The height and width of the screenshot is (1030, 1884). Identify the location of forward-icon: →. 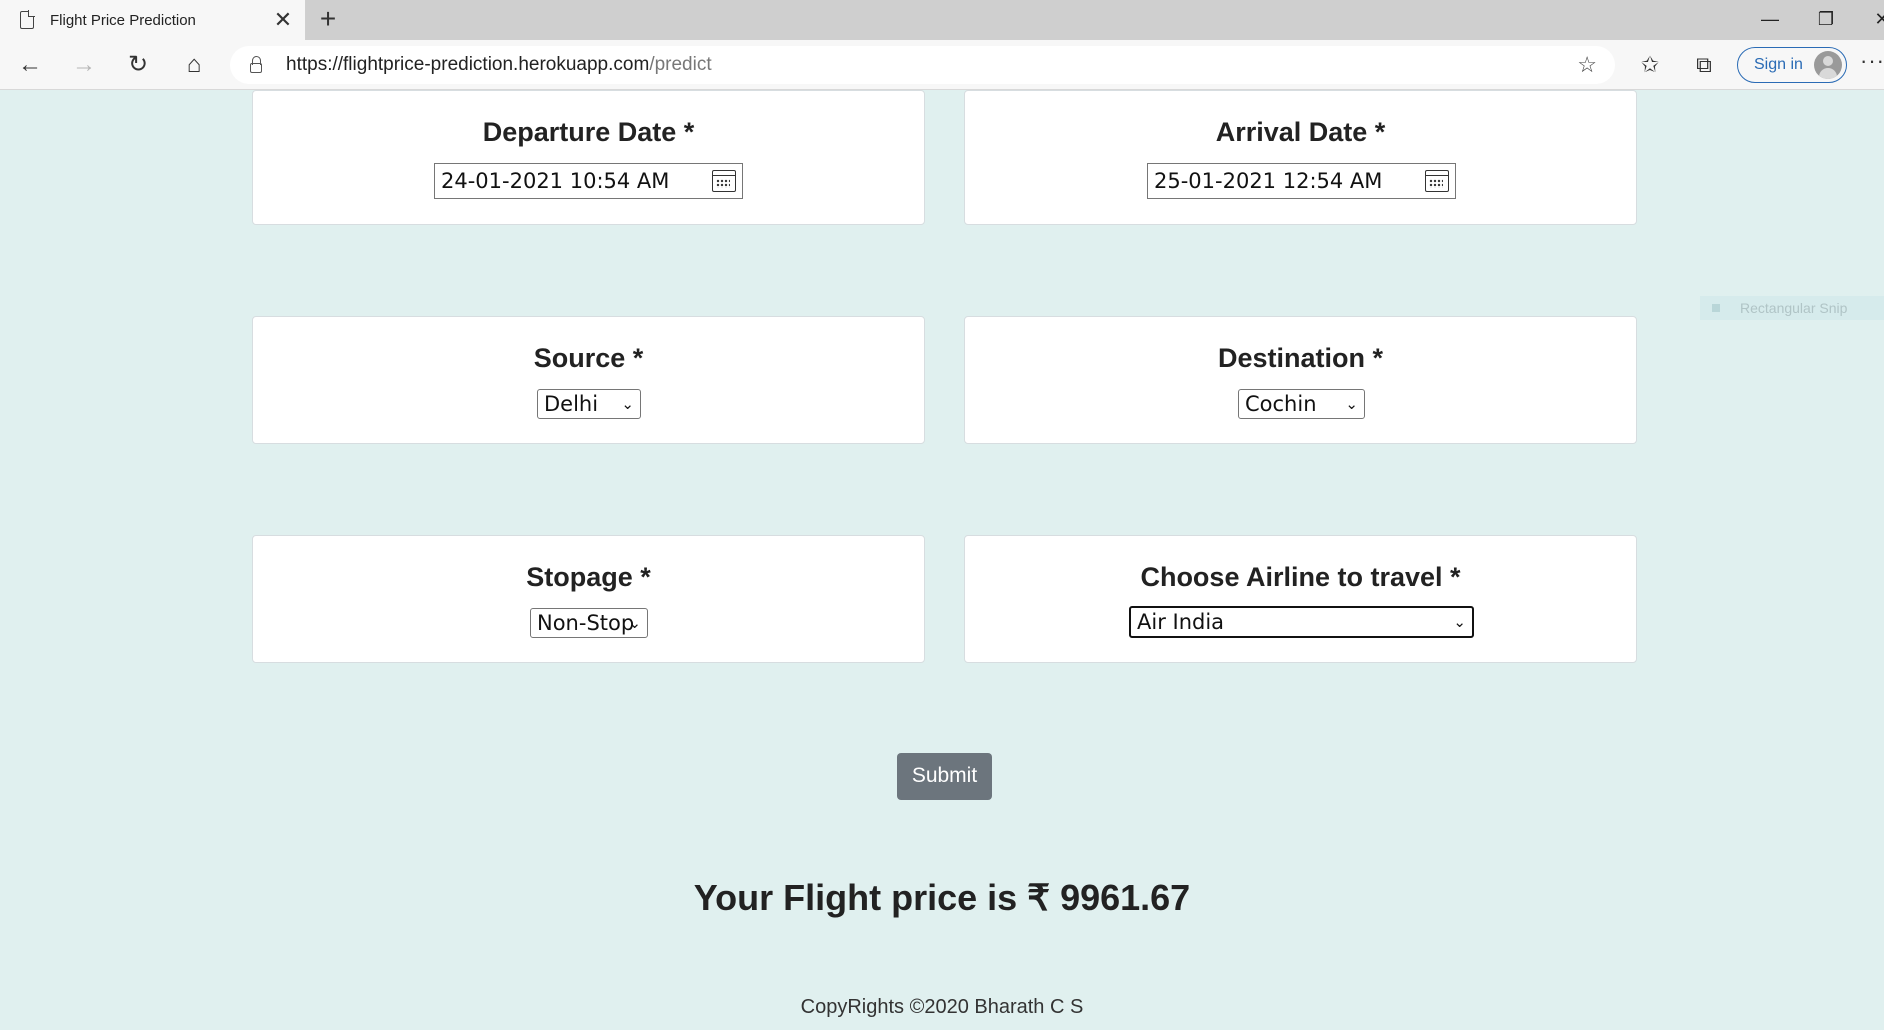
(84, 65).